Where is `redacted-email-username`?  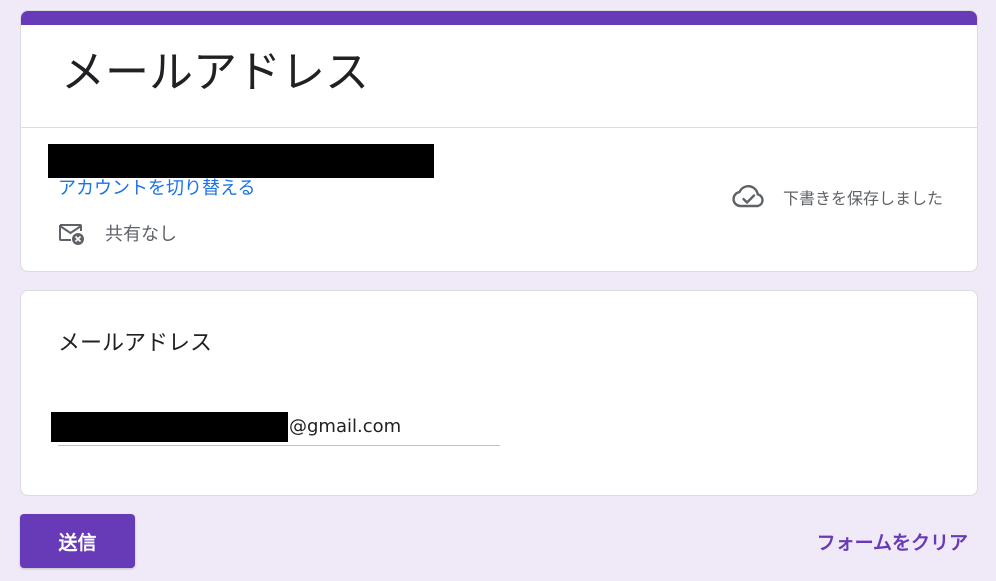 redacted-email-username is located at coordinates (169, 427).